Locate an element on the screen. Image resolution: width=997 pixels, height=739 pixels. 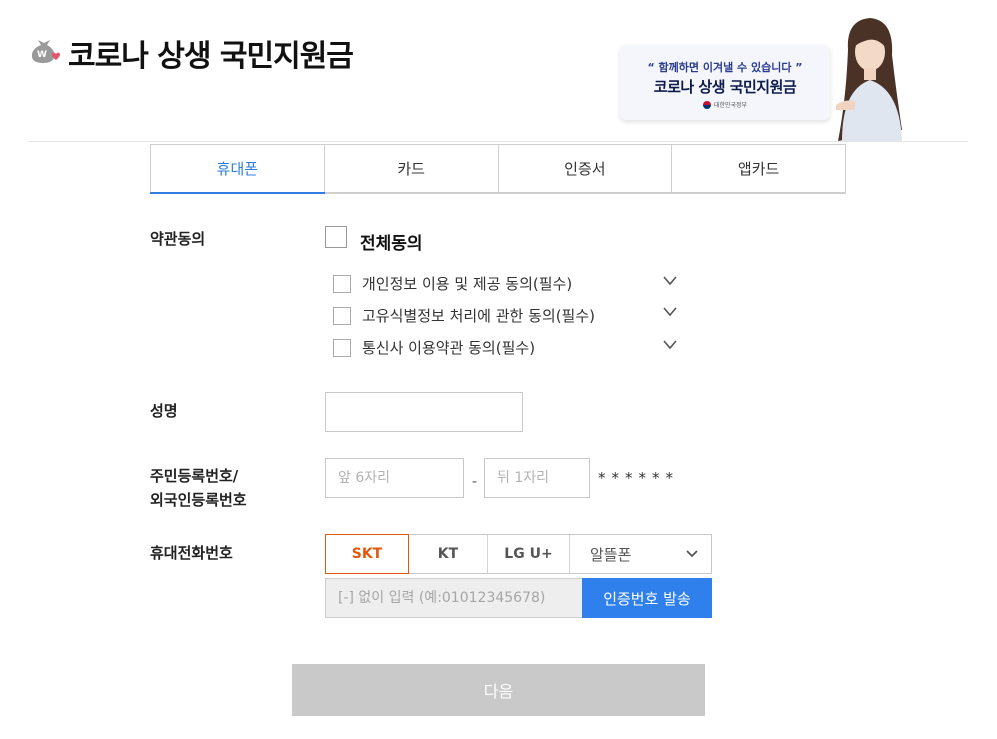
resident-number-label: 주민등록번호/ 외국인등록번호 is located at coordinates (198, 488).